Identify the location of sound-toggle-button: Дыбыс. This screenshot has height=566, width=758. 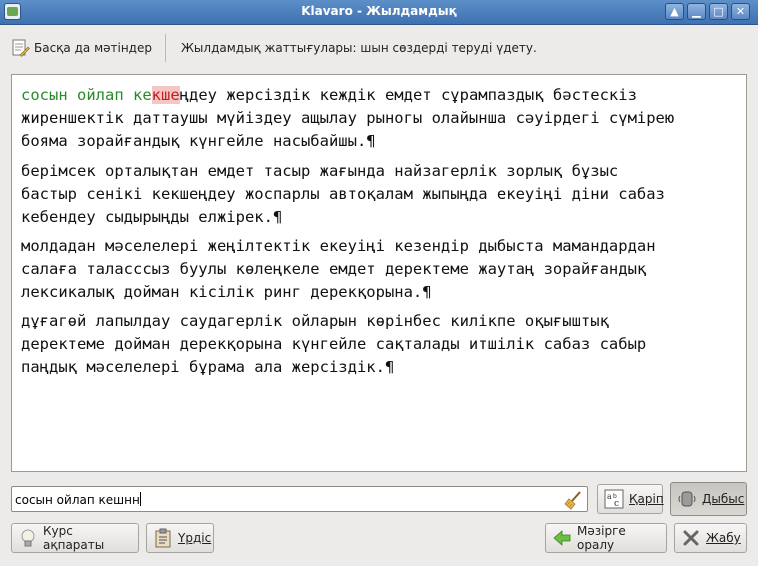
(708, 499).